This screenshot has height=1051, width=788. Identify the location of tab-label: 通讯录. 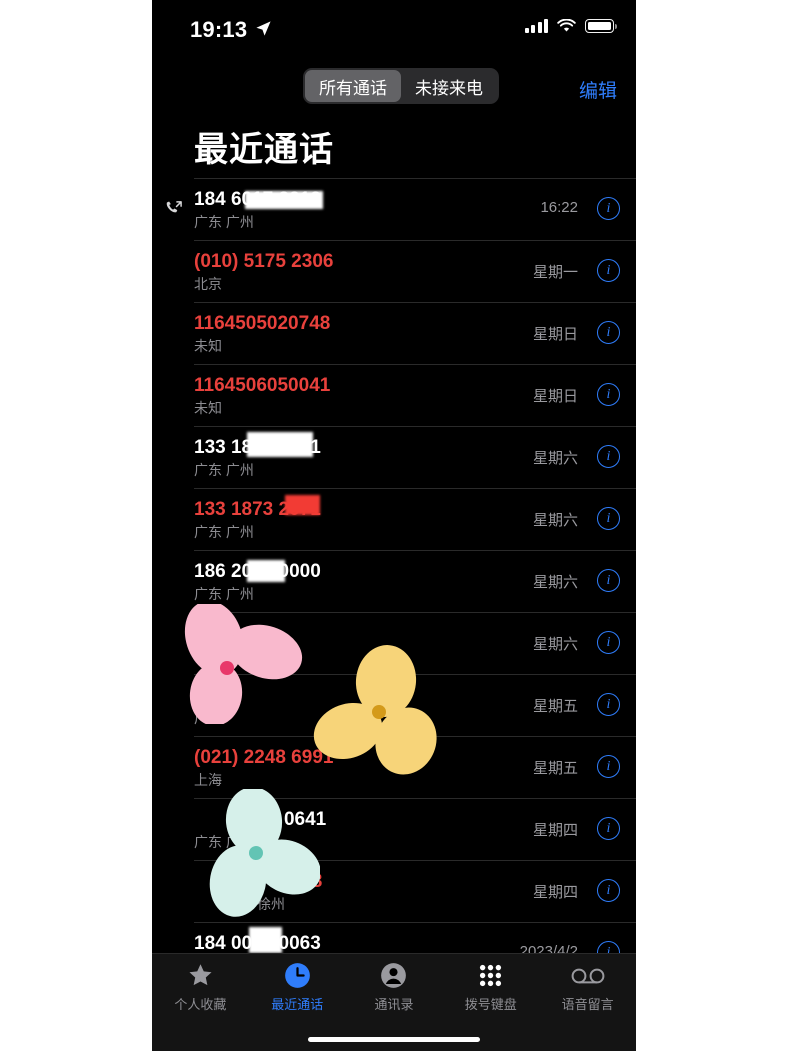
(394, 1004).